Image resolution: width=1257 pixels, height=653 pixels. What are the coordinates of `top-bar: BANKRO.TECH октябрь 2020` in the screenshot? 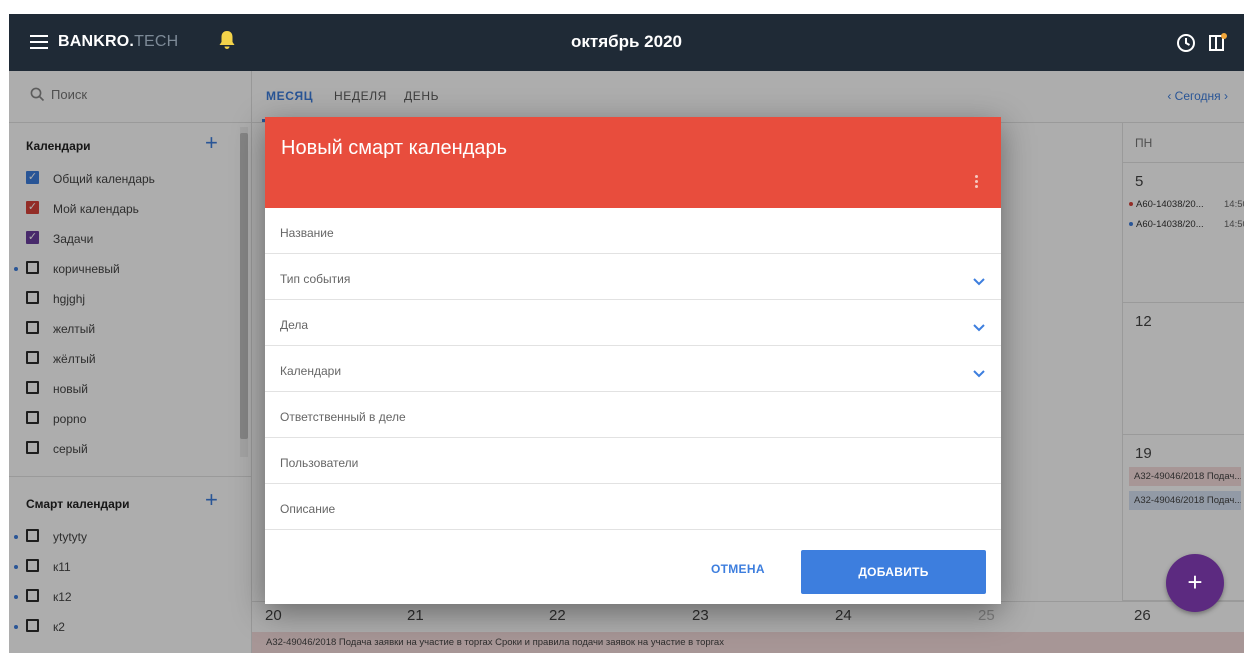 It's located at (626, 42).